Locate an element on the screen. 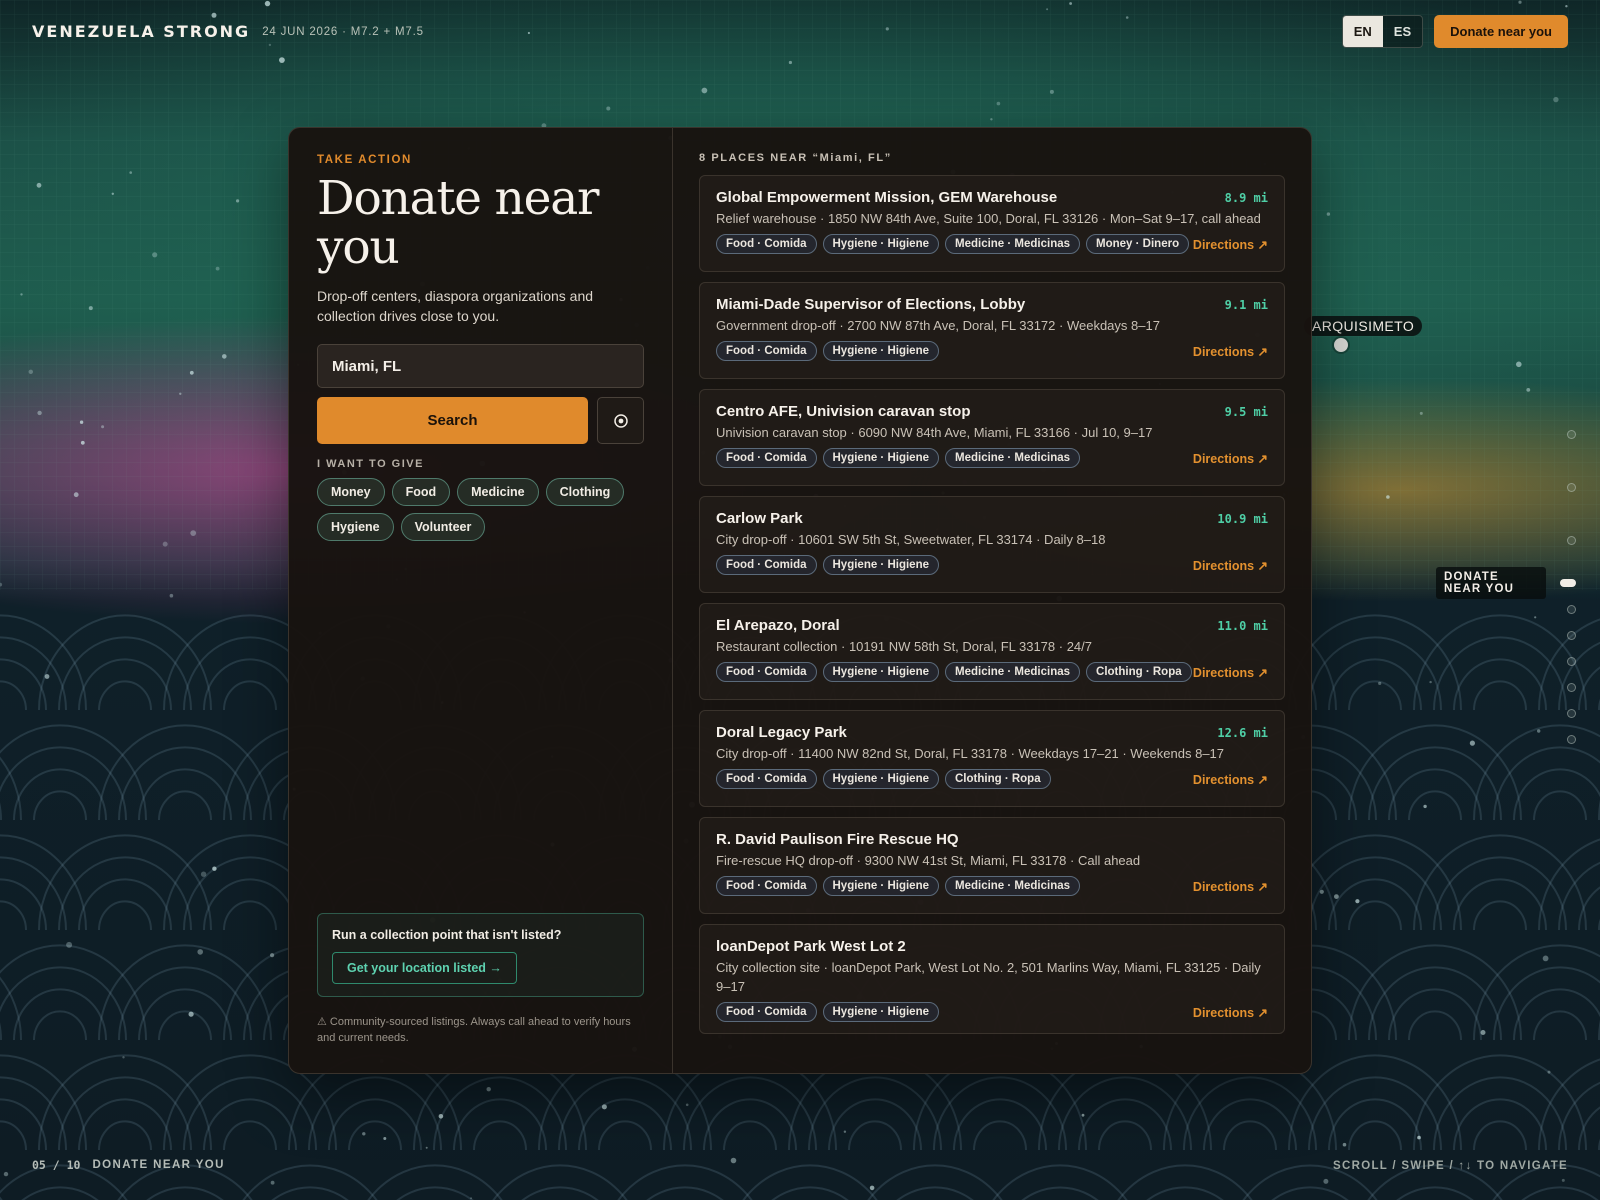 The height and width of the screenshot is (1200, 1600). result-name: loanDepot Park West Lot 2 is located at coordinates (811, 946).